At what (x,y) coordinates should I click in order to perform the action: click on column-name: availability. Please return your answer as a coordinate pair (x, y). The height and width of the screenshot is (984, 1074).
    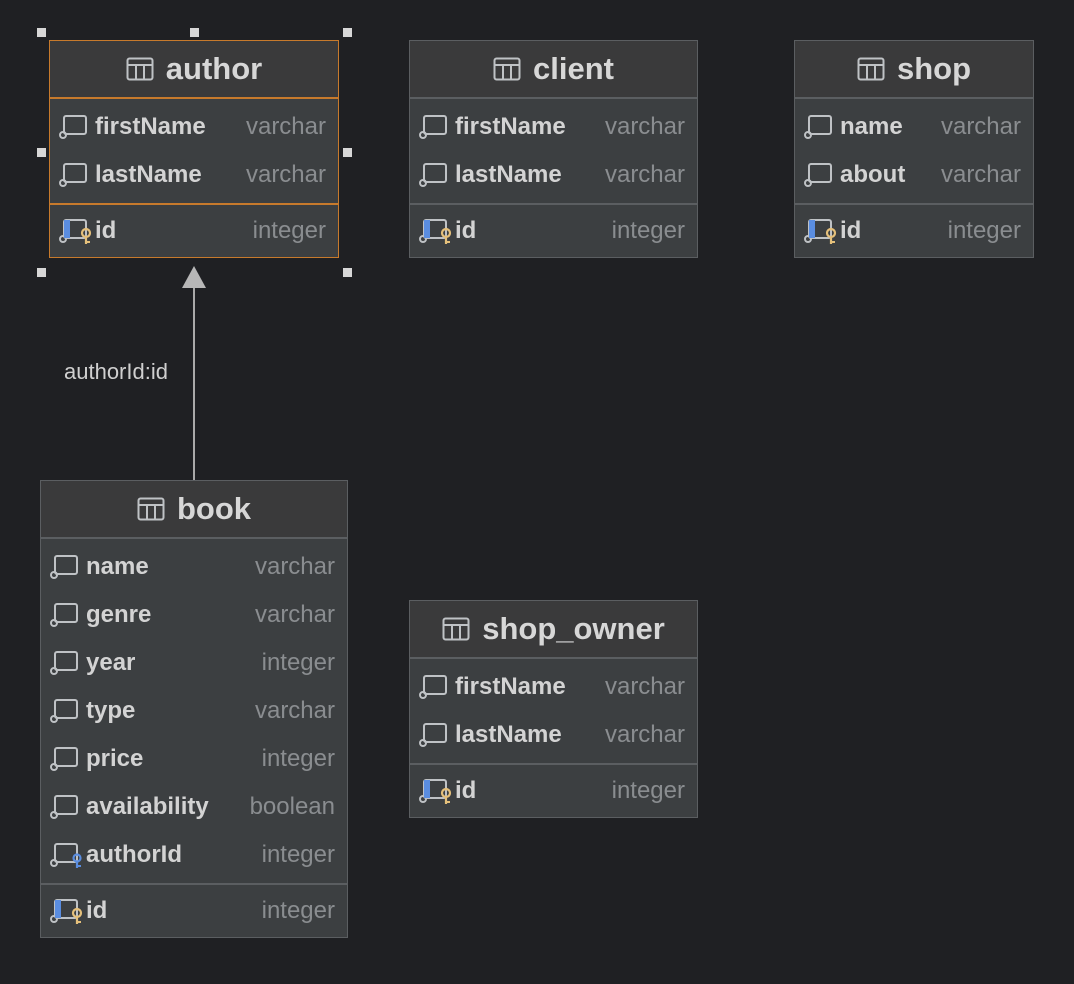
    Looking at the image, I should click on (147, 806).